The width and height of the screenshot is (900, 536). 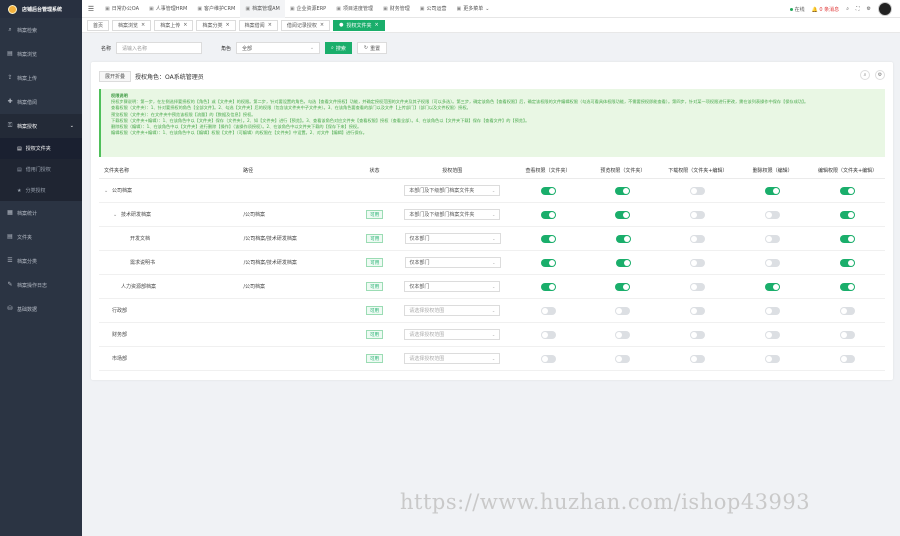 What do you see at coordinates (258, 25) in the screenshot?
I see `tab: 档案借阅 ×` at bounding box center [258, 25].